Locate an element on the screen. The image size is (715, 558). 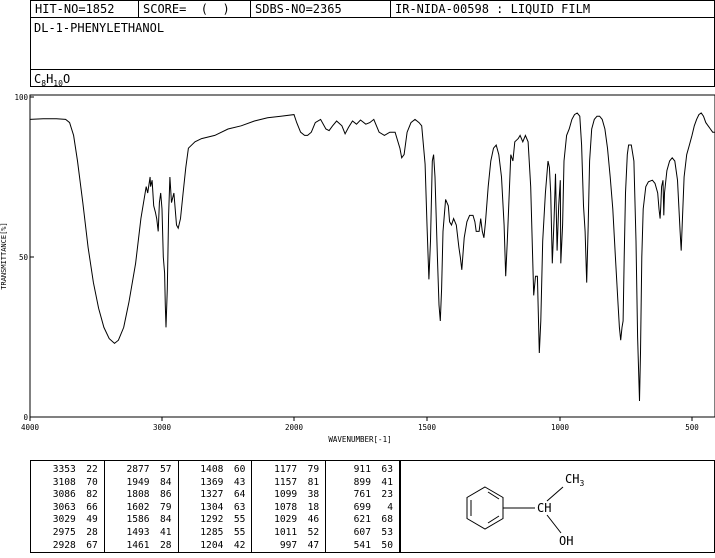
peak-transmittance: 43 is located at coordinates (239, 482).